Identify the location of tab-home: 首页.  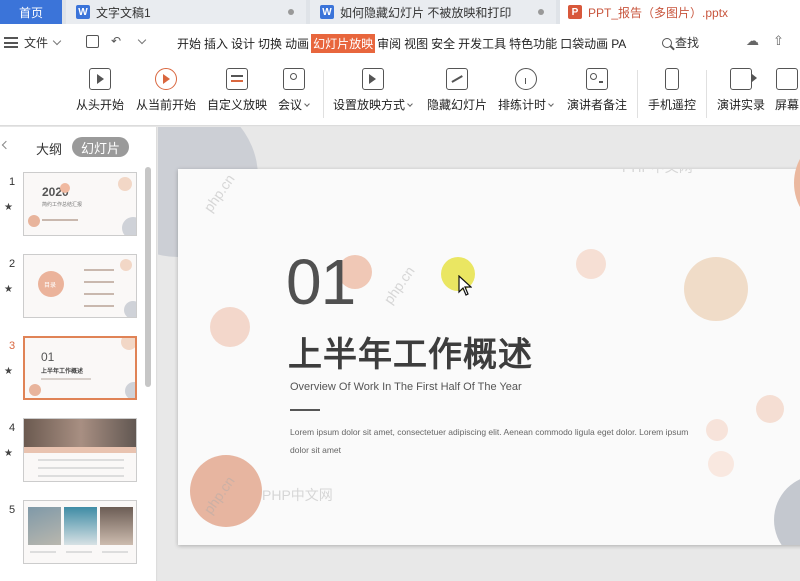
(31, 12).